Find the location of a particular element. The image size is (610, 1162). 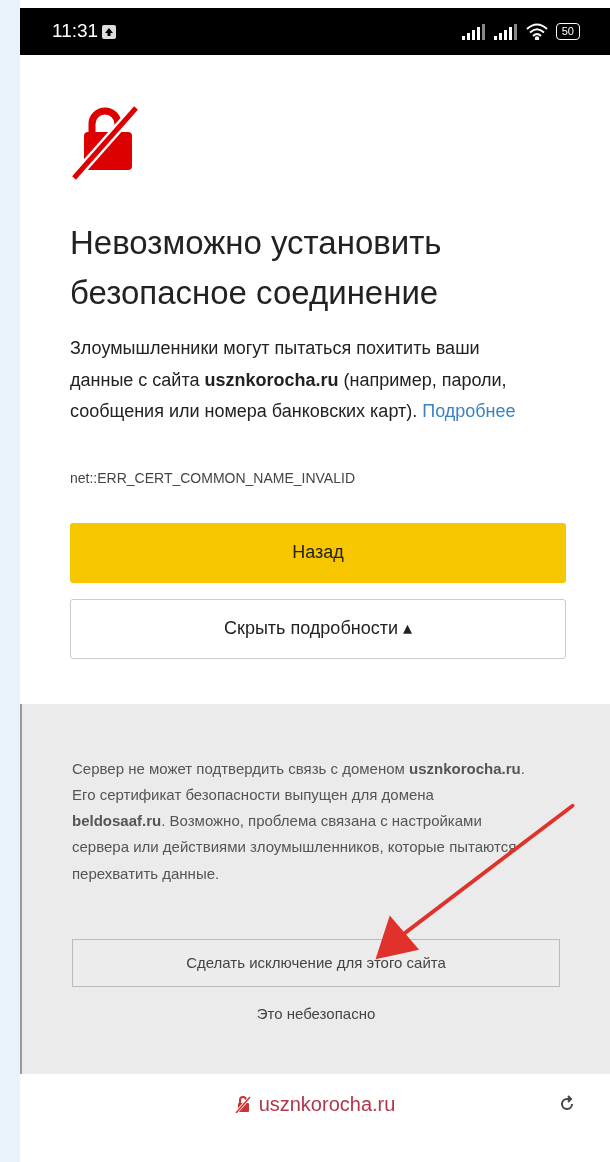

status-time: 11:31 is located at coordinates (75, 31).